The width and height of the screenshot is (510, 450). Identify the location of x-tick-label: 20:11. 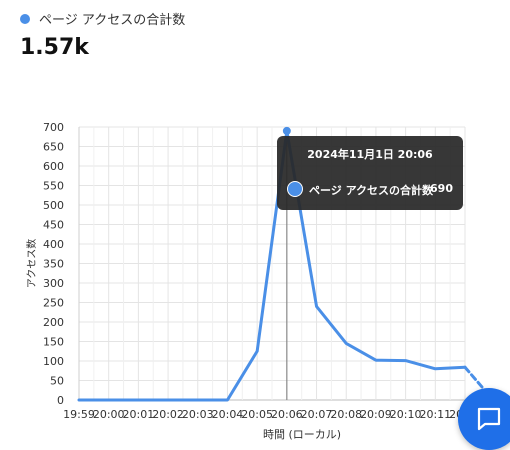
(435, 414).